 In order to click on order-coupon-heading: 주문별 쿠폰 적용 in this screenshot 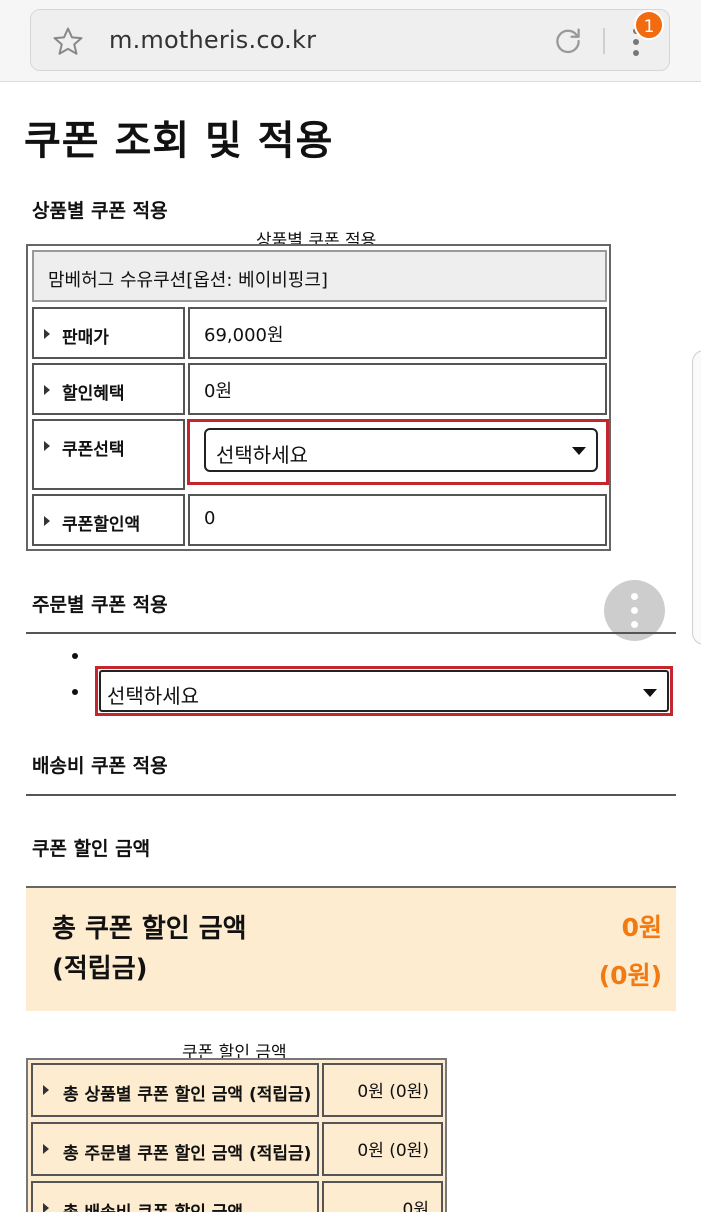, I will do `click(100, 605)`.